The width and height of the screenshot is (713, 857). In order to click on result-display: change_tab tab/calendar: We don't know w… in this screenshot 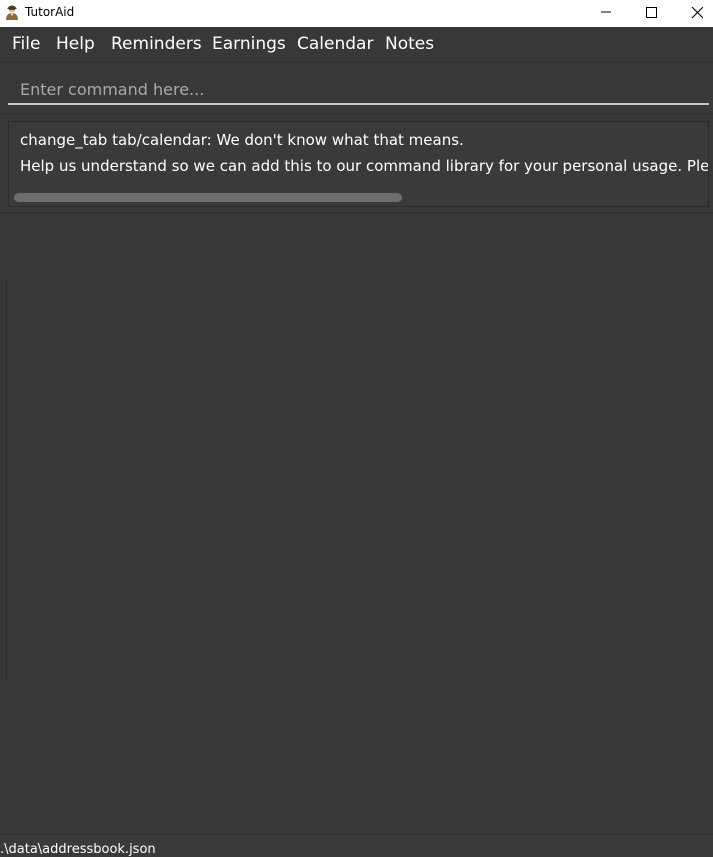, I will do `click(358, 164)`.